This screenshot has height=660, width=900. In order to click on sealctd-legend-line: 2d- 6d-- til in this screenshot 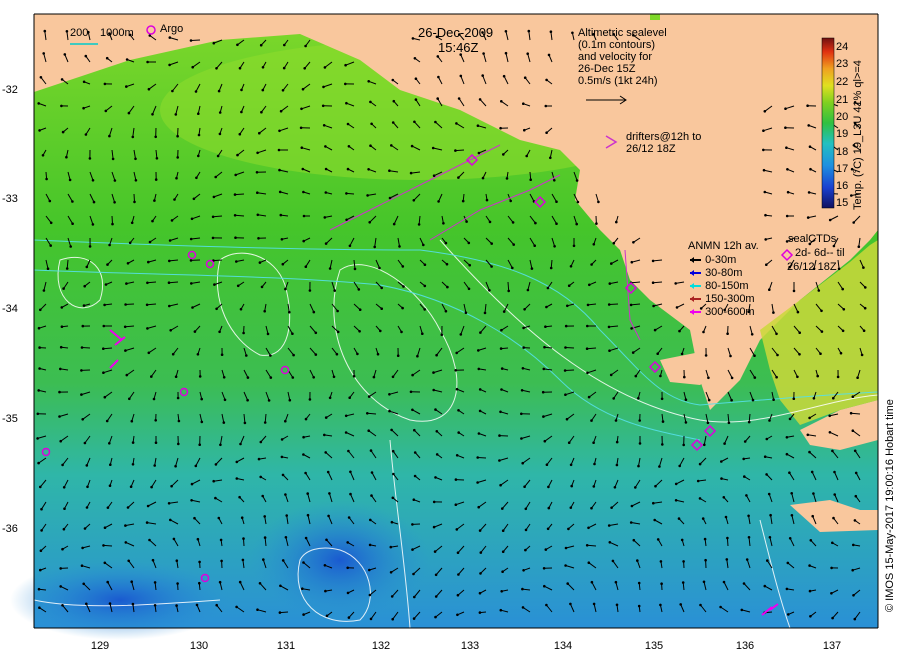, I will do `click(820, 253)`.